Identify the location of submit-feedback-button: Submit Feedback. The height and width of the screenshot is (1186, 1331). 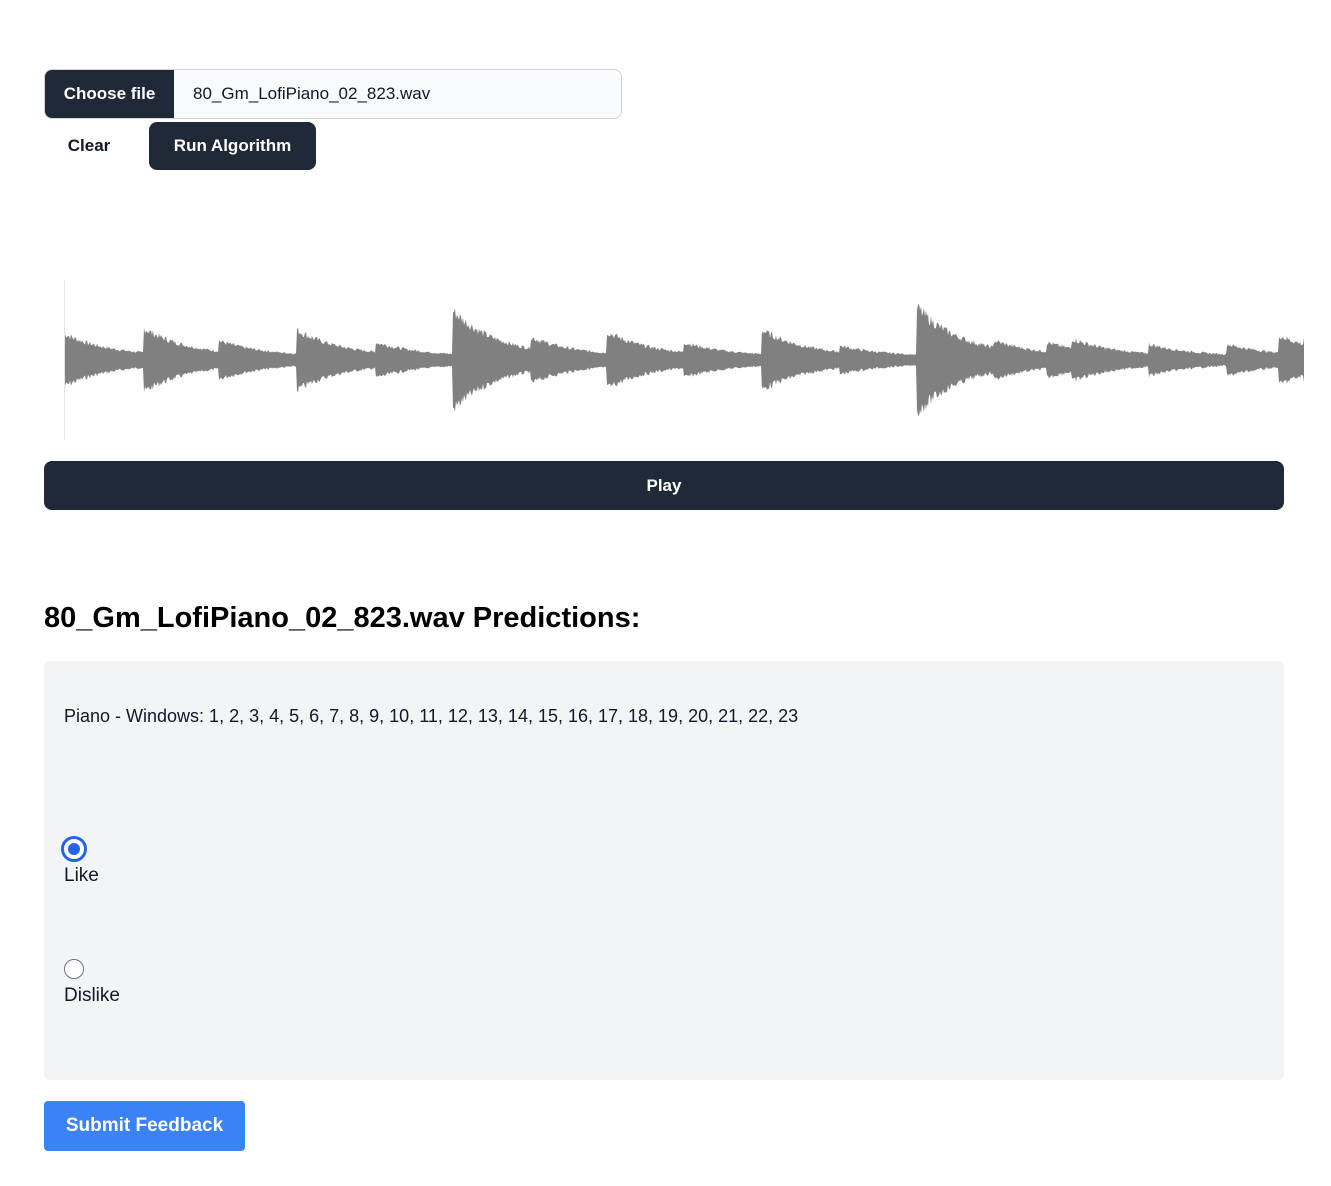
(144, 1126).